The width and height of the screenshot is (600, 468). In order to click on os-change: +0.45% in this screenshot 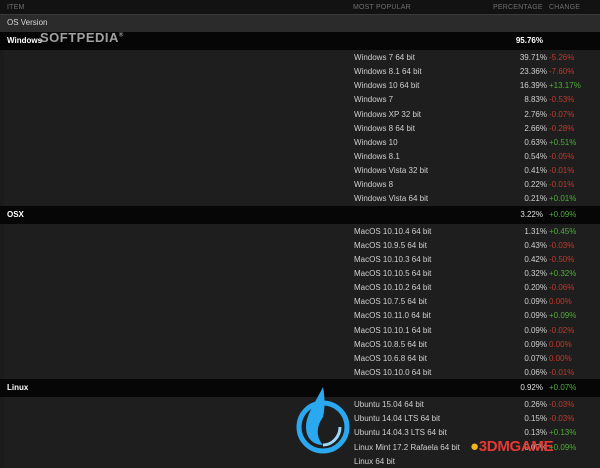, I will do `click(563, 231)`.